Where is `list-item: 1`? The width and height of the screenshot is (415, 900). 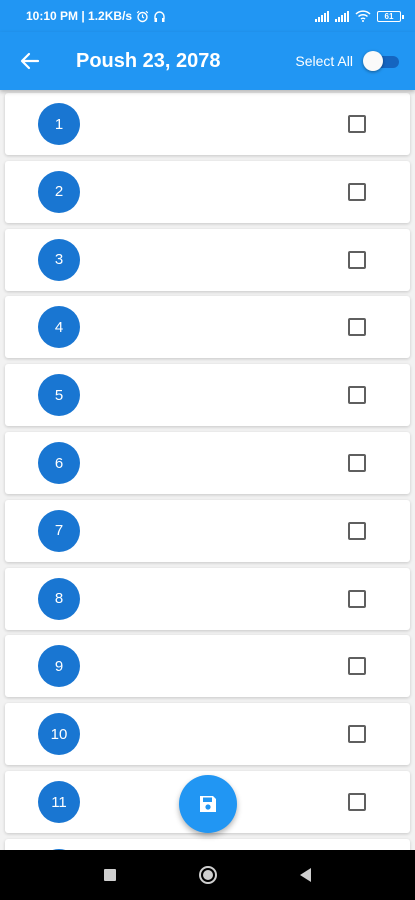
list-item: 1 is located at coordinates (207, 124).